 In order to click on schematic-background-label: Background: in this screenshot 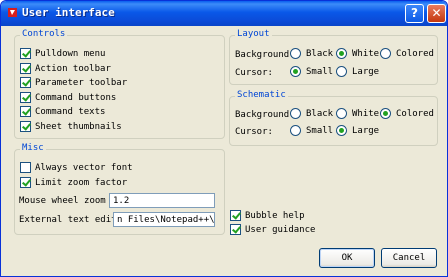, I will do `click(265, 114)`.